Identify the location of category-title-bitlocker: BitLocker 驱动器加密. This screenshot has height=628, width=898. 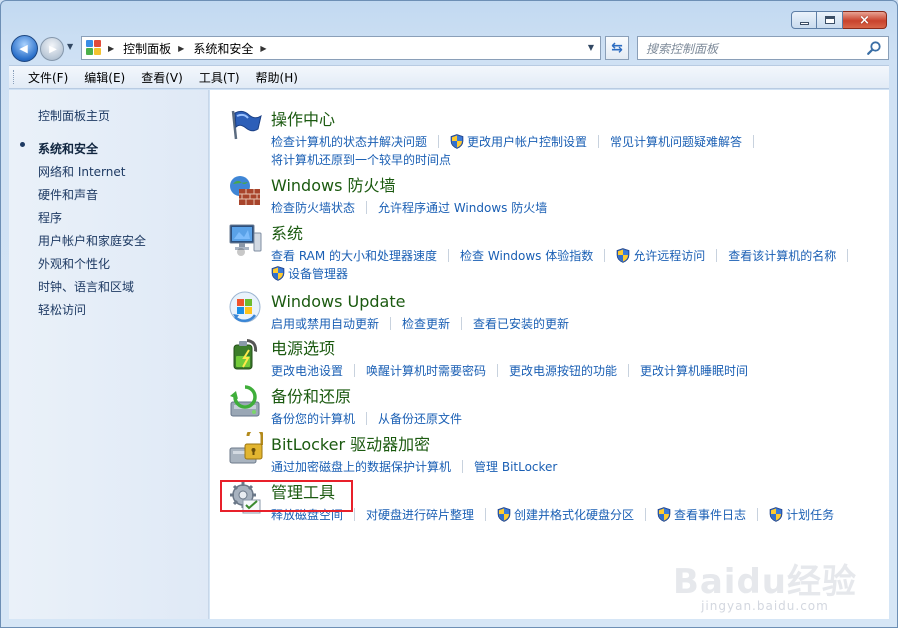
(350, 445).